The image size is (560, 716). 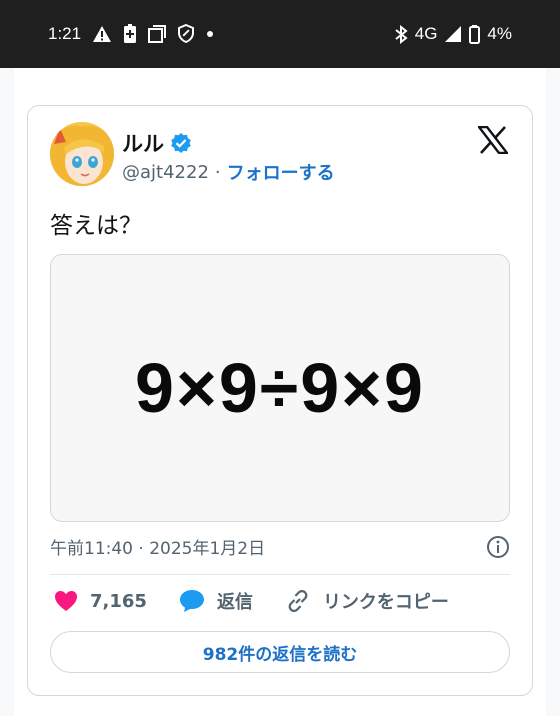 What do you see at coordinates (157, 546) in the screenshot?
I see `tweet-timestamp: 午前11:40 · 2025年1月2日` at bounding box center [157, 546].